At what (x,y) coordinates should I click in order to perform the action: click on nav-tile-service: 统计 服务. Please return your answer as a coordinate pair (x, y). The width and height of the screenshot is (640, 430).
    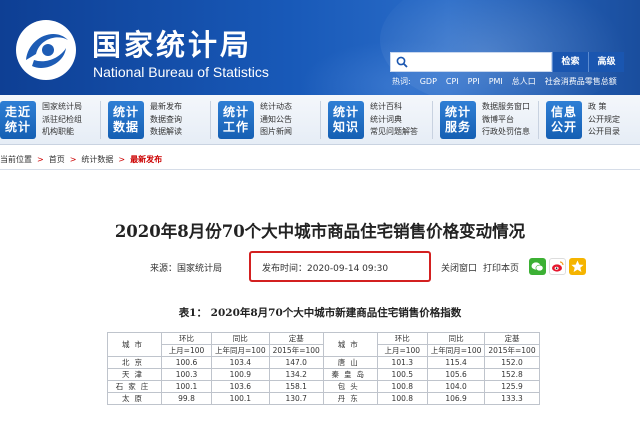
    Looking at the image, I should click on (458, 120).